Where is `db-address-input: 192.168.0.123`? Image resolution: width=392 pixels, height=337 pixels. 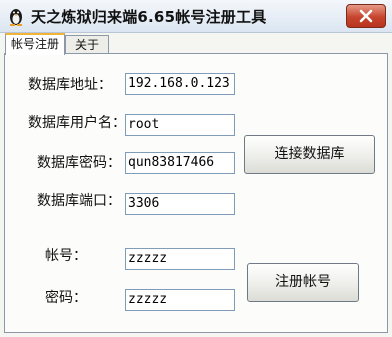 db-address-input: 192.168.0.123 is located at coordinates (180, 84).